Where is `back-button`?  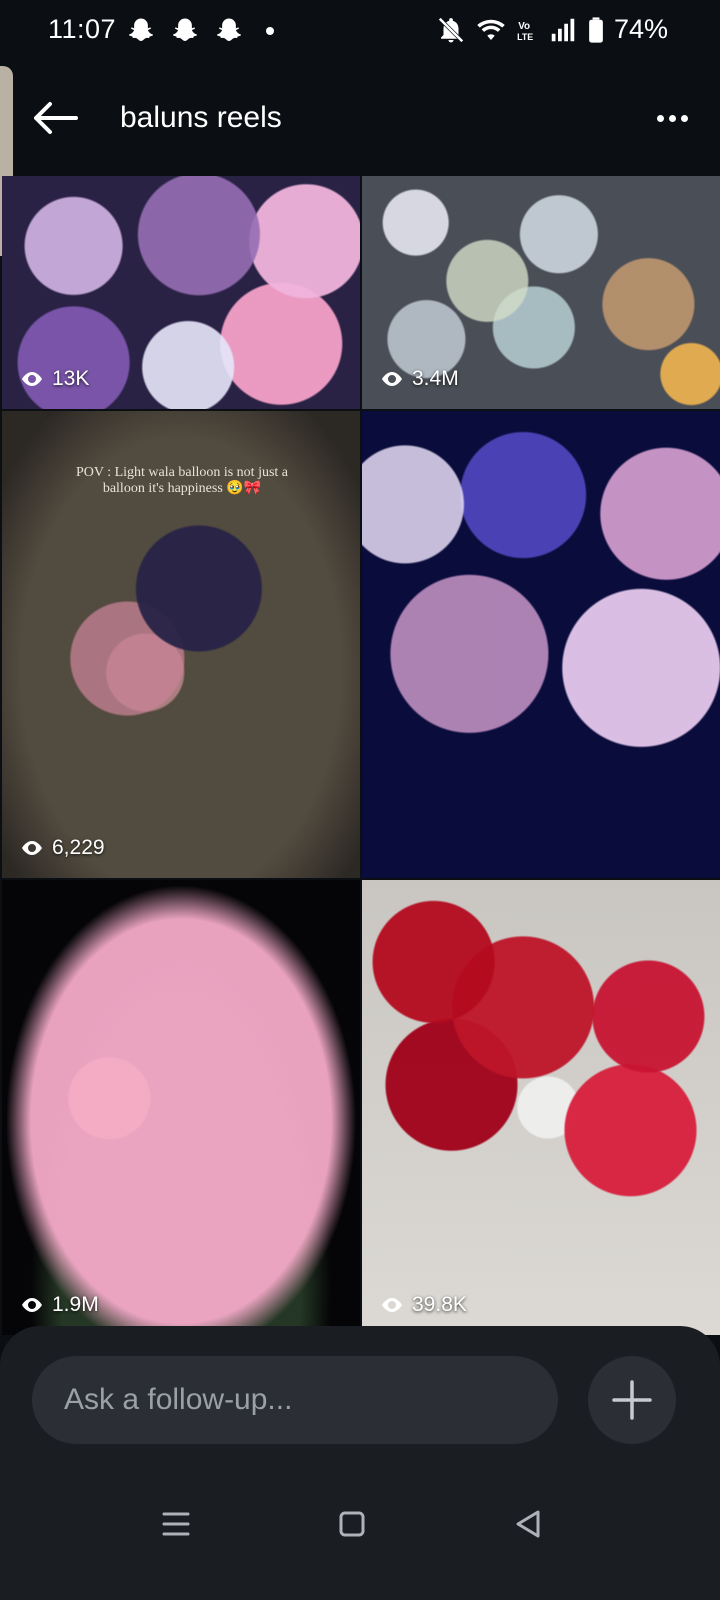
back-button is located at coordinates (55, 118).